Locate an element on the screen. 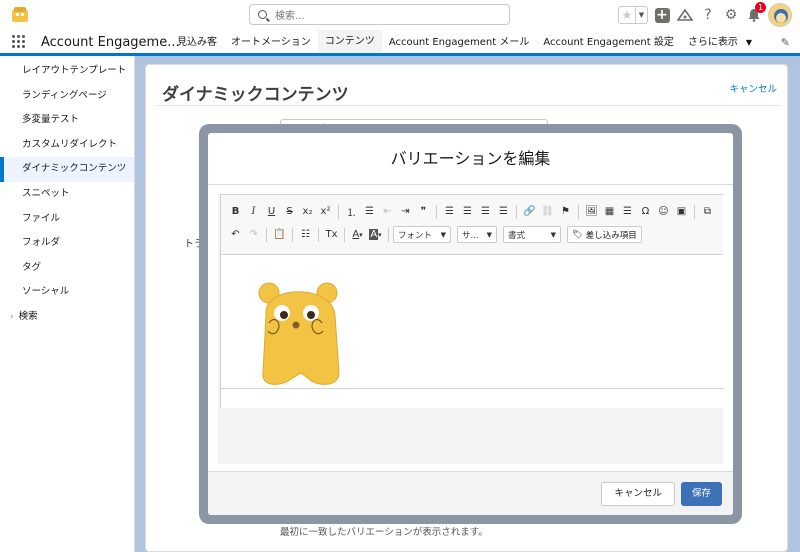 The width and height of the screenshot is (800, 552). text-color-button: A ▾ is located at coordinates (357, 235).